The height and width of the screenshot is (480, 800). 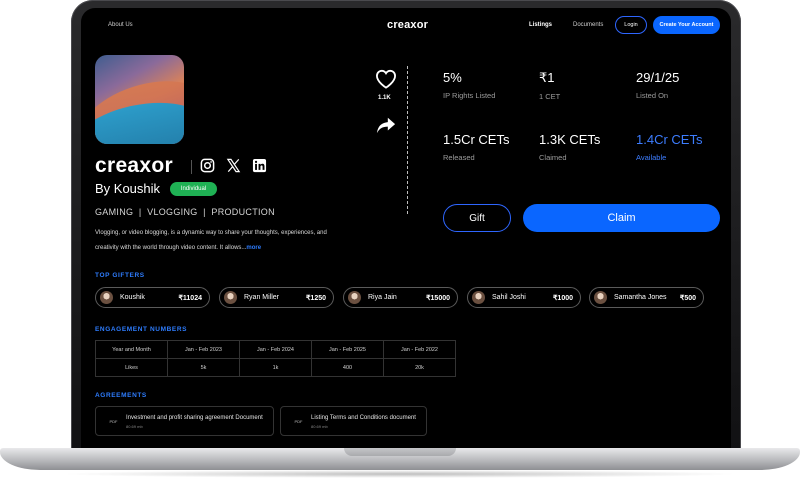 What do you see at coordinates (631, 25) in the screenshot?
I see `login-button: Login` at bounding box center [631, 25].